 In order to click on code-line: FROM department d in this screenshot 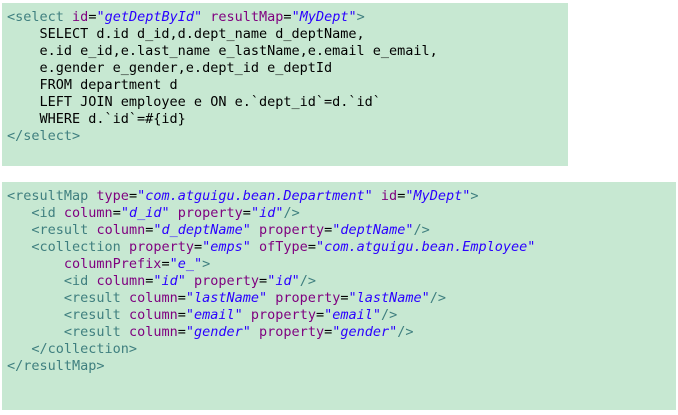, I will do `click(287, 85)`.